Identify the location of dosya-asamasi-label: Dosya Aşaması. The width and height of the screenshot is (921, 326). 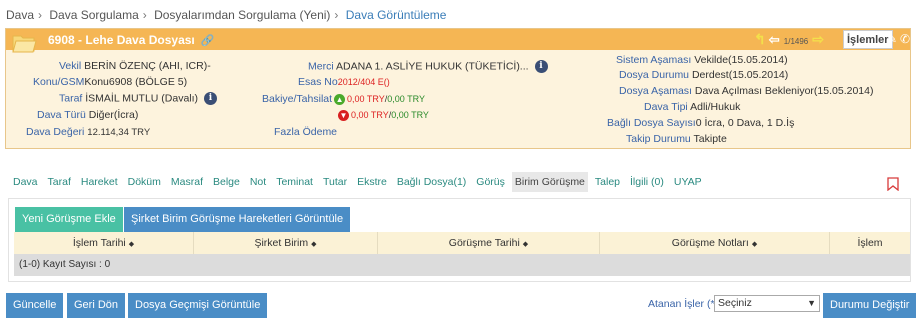
(655, 91).